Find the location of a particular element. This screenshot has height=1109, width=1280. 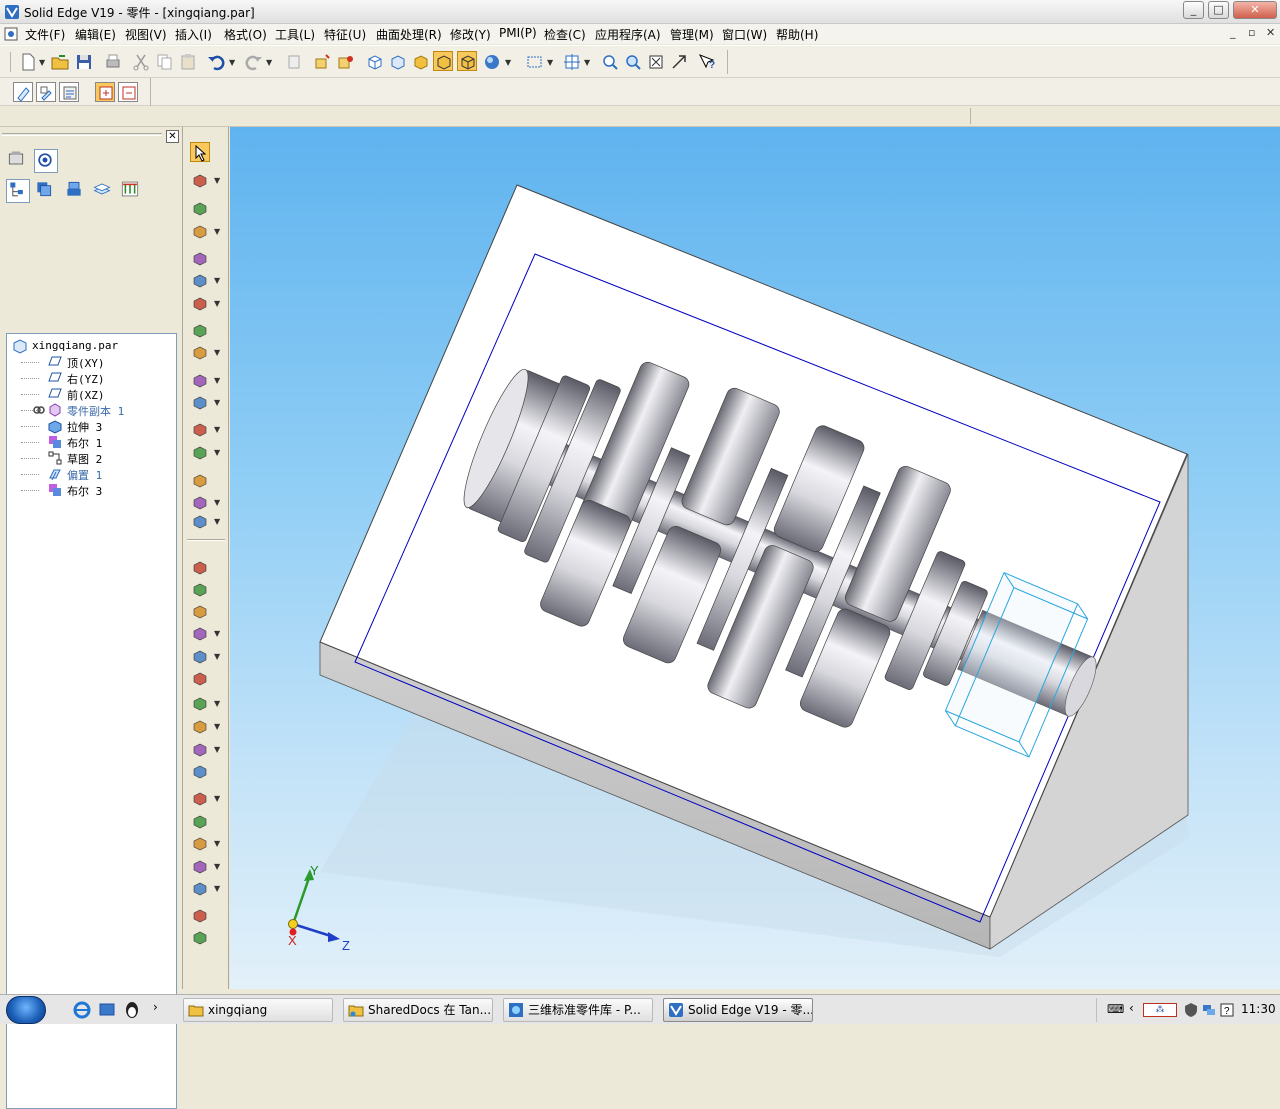

zoom-icon is located at coordinates (633, 62).